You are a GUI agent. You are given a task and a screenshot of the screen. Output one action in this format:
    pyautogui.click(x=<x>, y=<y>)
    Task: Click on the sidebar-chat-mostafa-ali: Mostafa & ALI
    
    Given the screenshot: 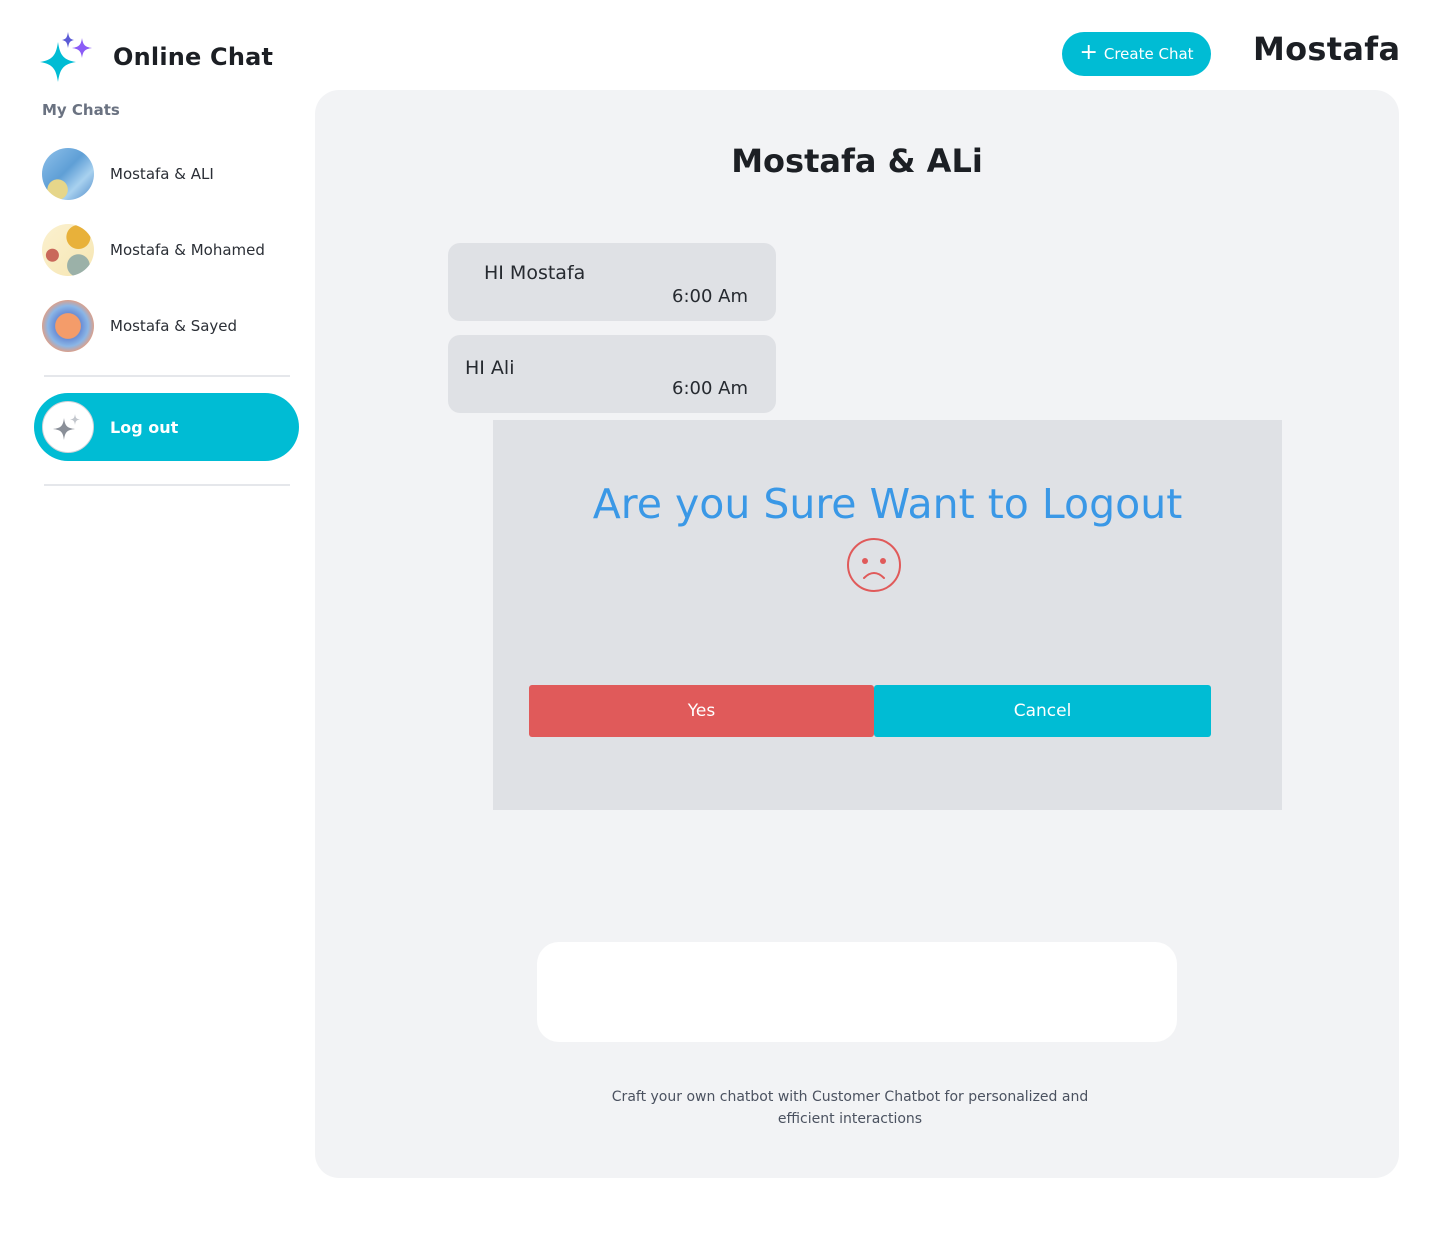 What is the action you would take?
    pyautogui.click(x=128, y=174)
    